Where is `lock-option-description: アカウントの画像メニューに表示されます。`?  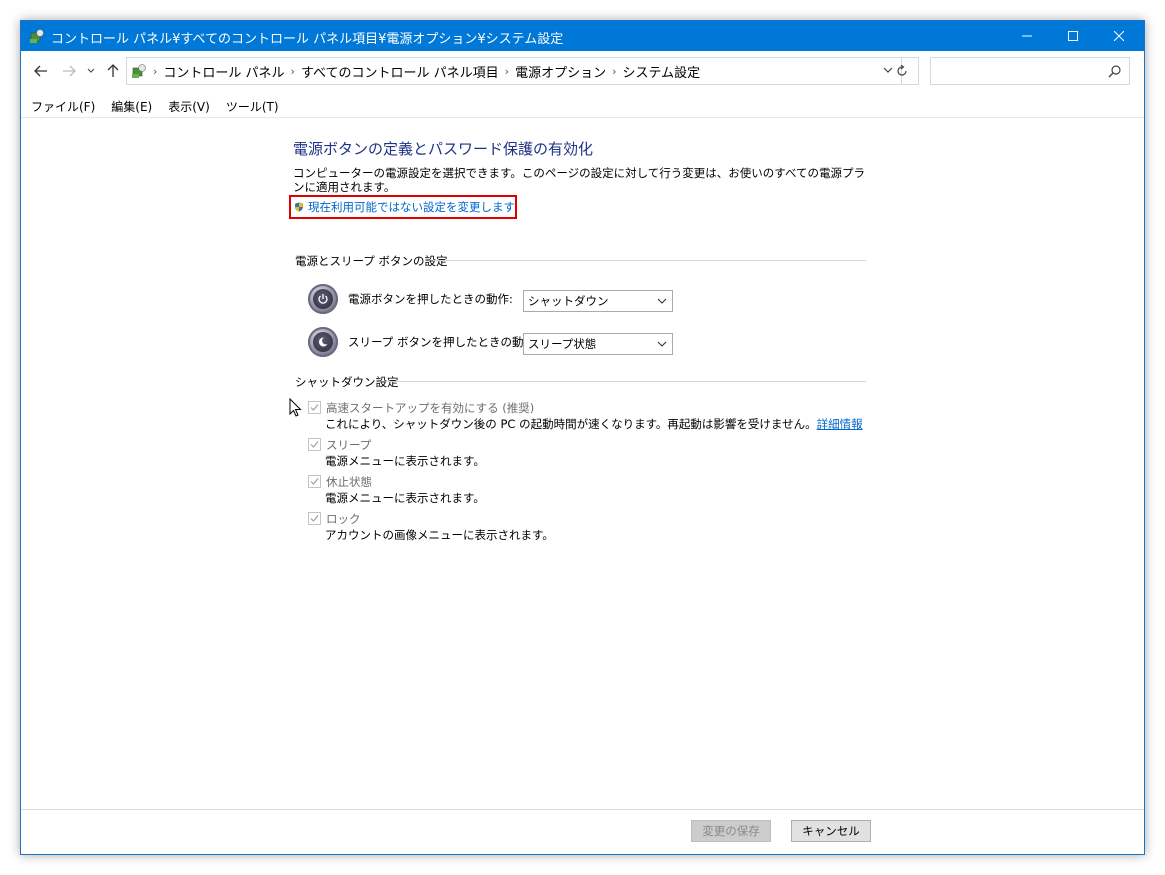
lock-option-description: アカウントの画像メニューに表示されます。 is located at coordinates (439, 535).